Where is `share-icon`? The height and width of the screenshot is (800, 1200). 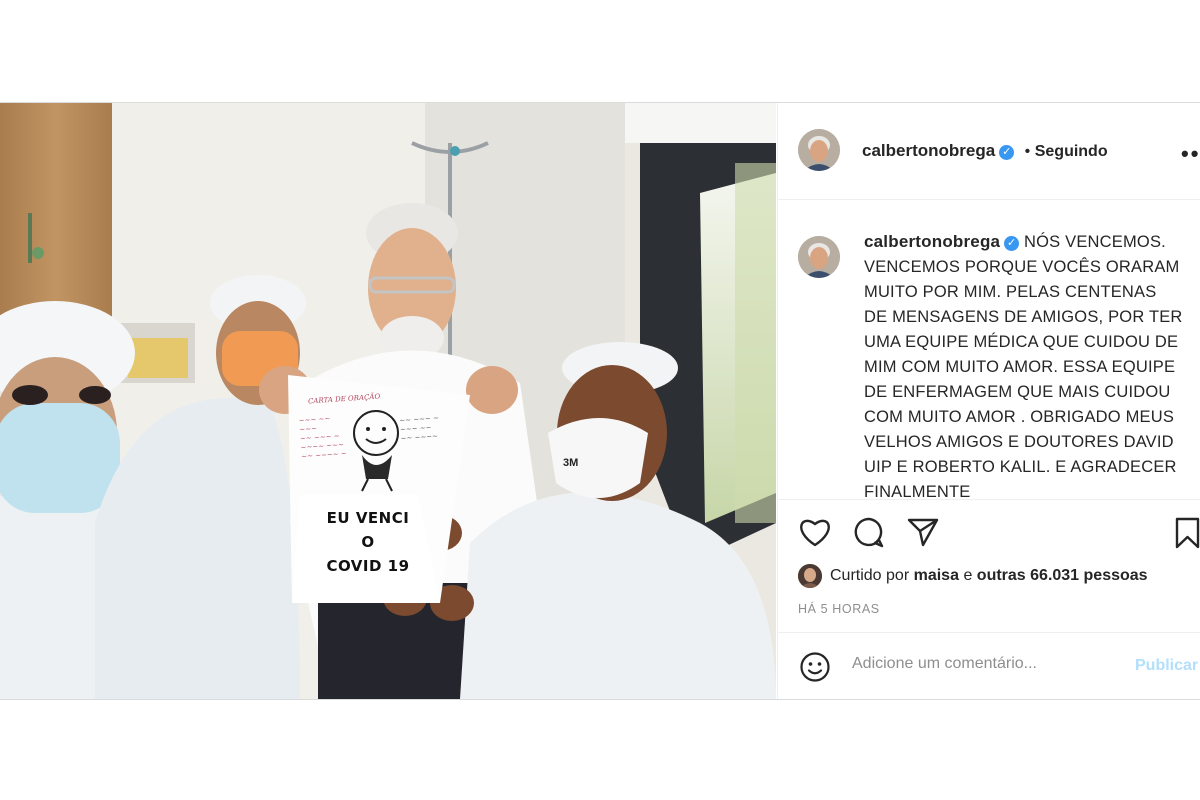
share-icon is located at coordinates (923, 532).